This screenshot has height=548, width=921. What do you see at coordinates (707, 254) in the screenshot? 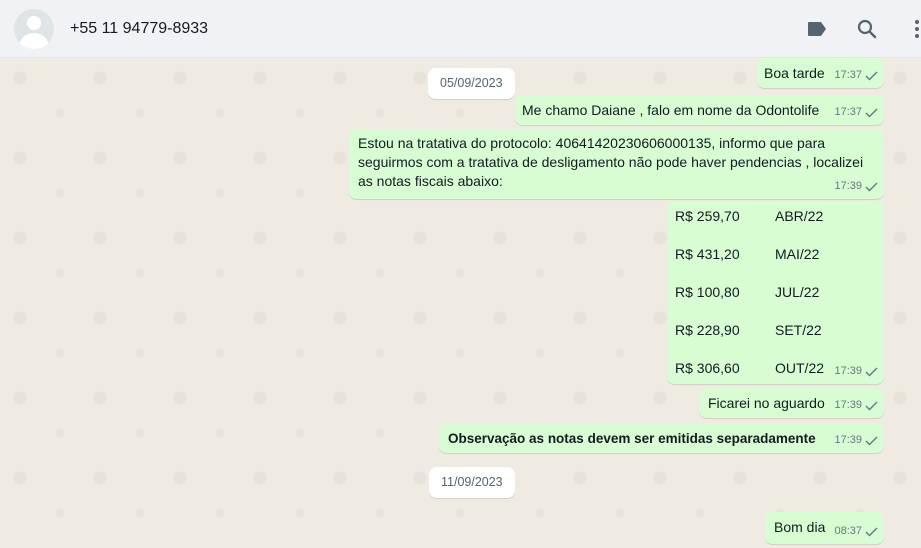
I see `invoice-amount: R$ 431,20` at bounding box center [707, 254].